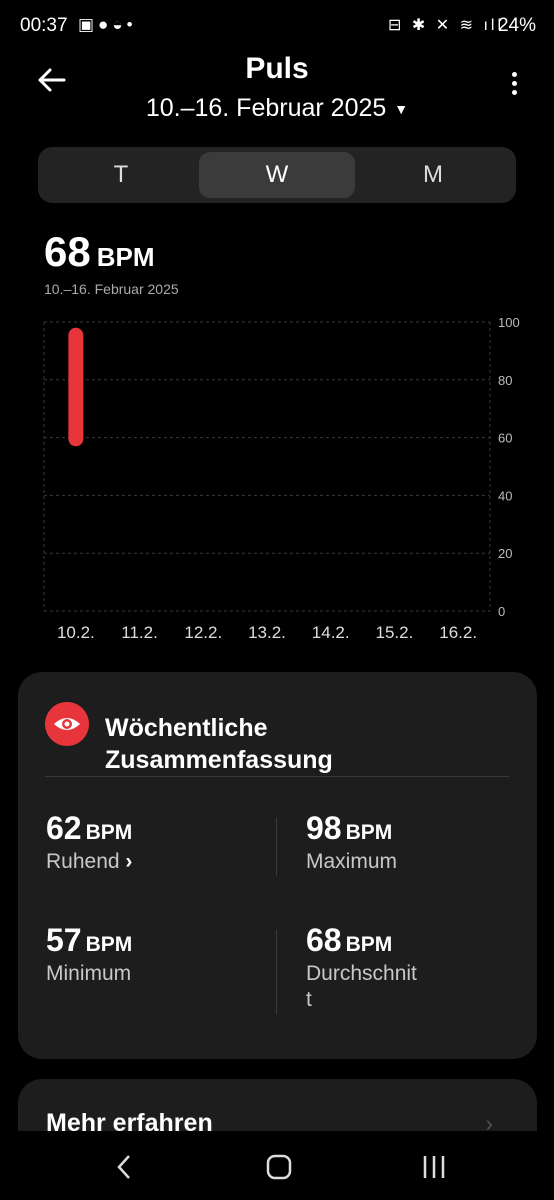  I want to click on nav-back-icon, so click(124, 1167).